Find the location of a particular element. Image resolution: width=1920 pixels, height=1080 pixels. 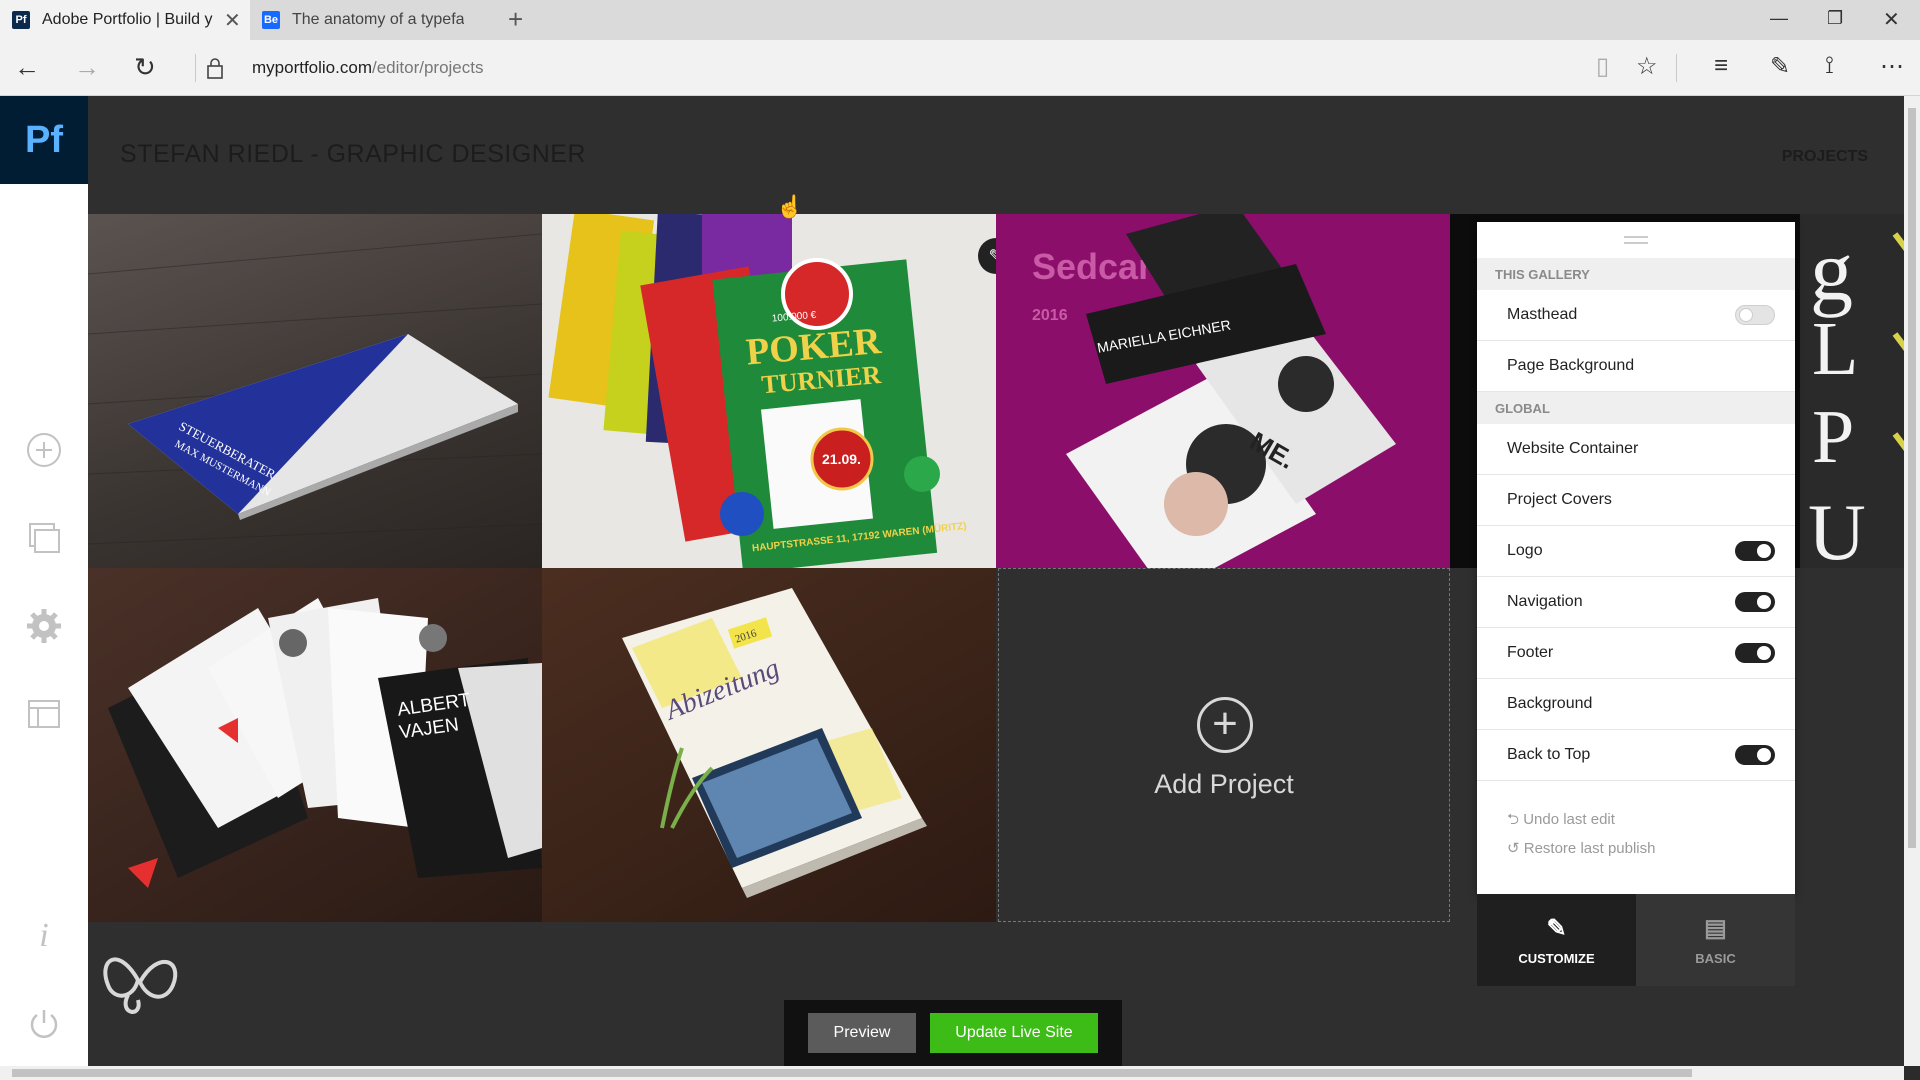

close-tab-icon: ✕ is located at coordinates (232, 20).